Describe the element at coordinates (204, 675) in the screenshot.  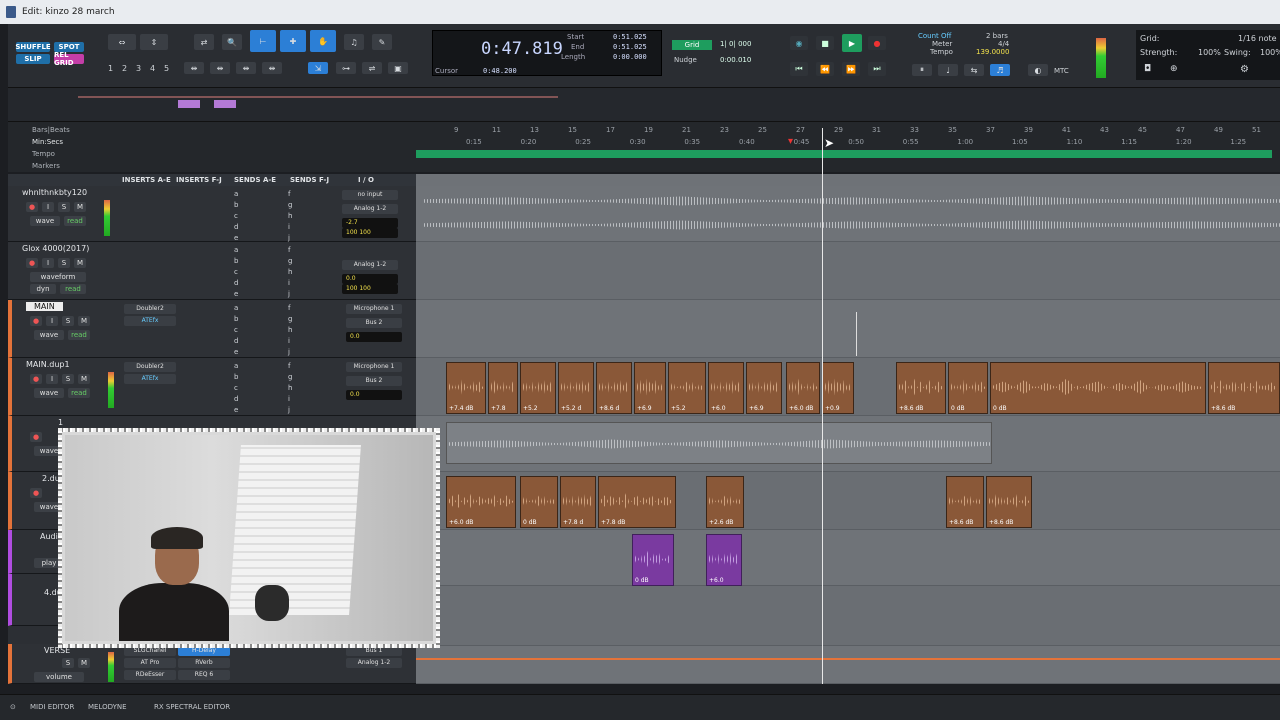
I see `insert-slot: REQ 6` at that location.